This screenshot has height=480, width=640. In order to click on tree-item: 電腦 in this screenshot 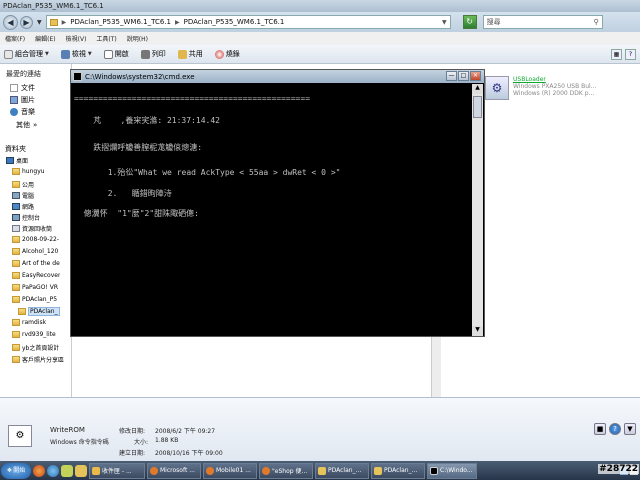, I will do `click(23, 195)`.